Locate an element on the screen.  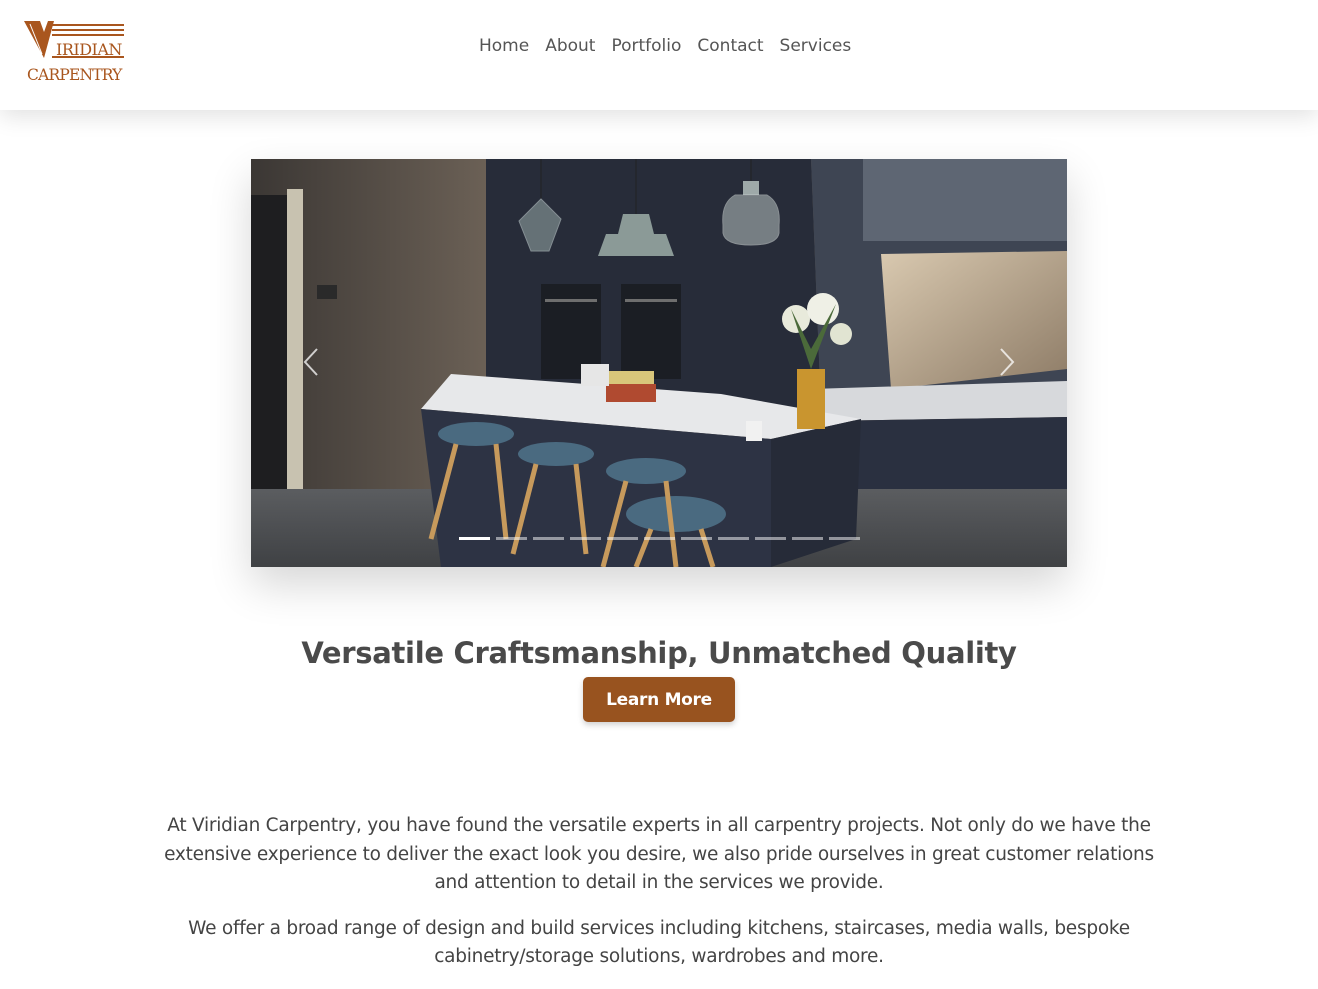
carousel-prev-button is located at coordinates (312, 362).